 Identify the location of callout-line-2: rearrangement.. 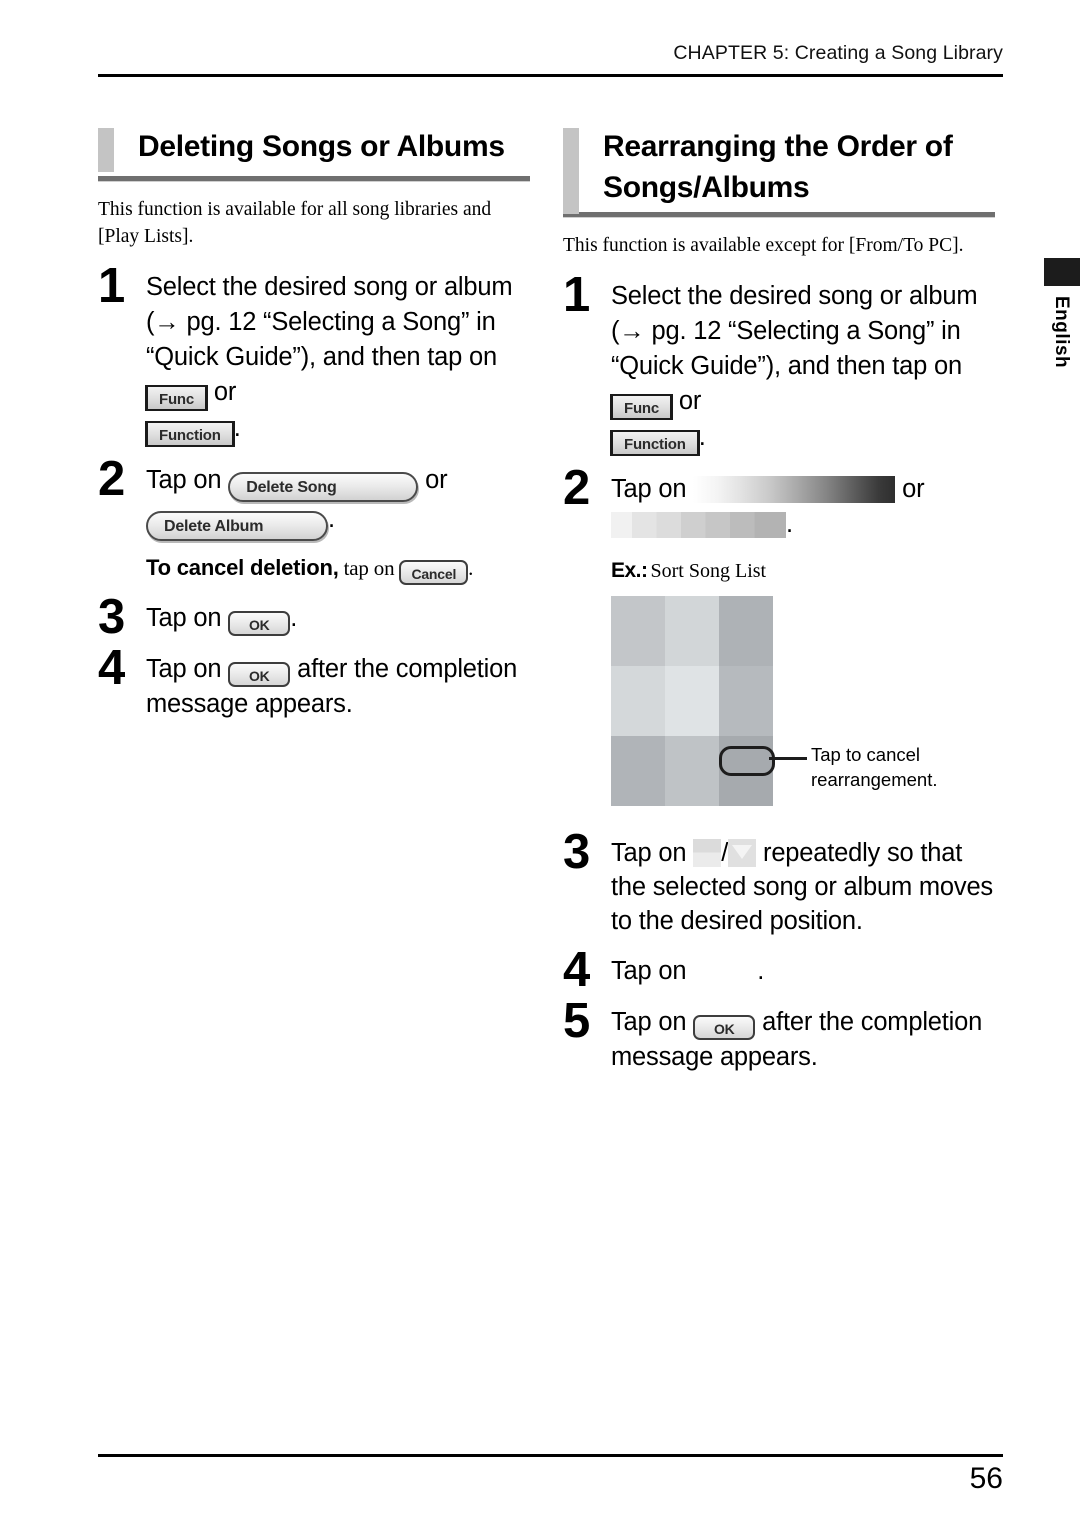
(874, 779).